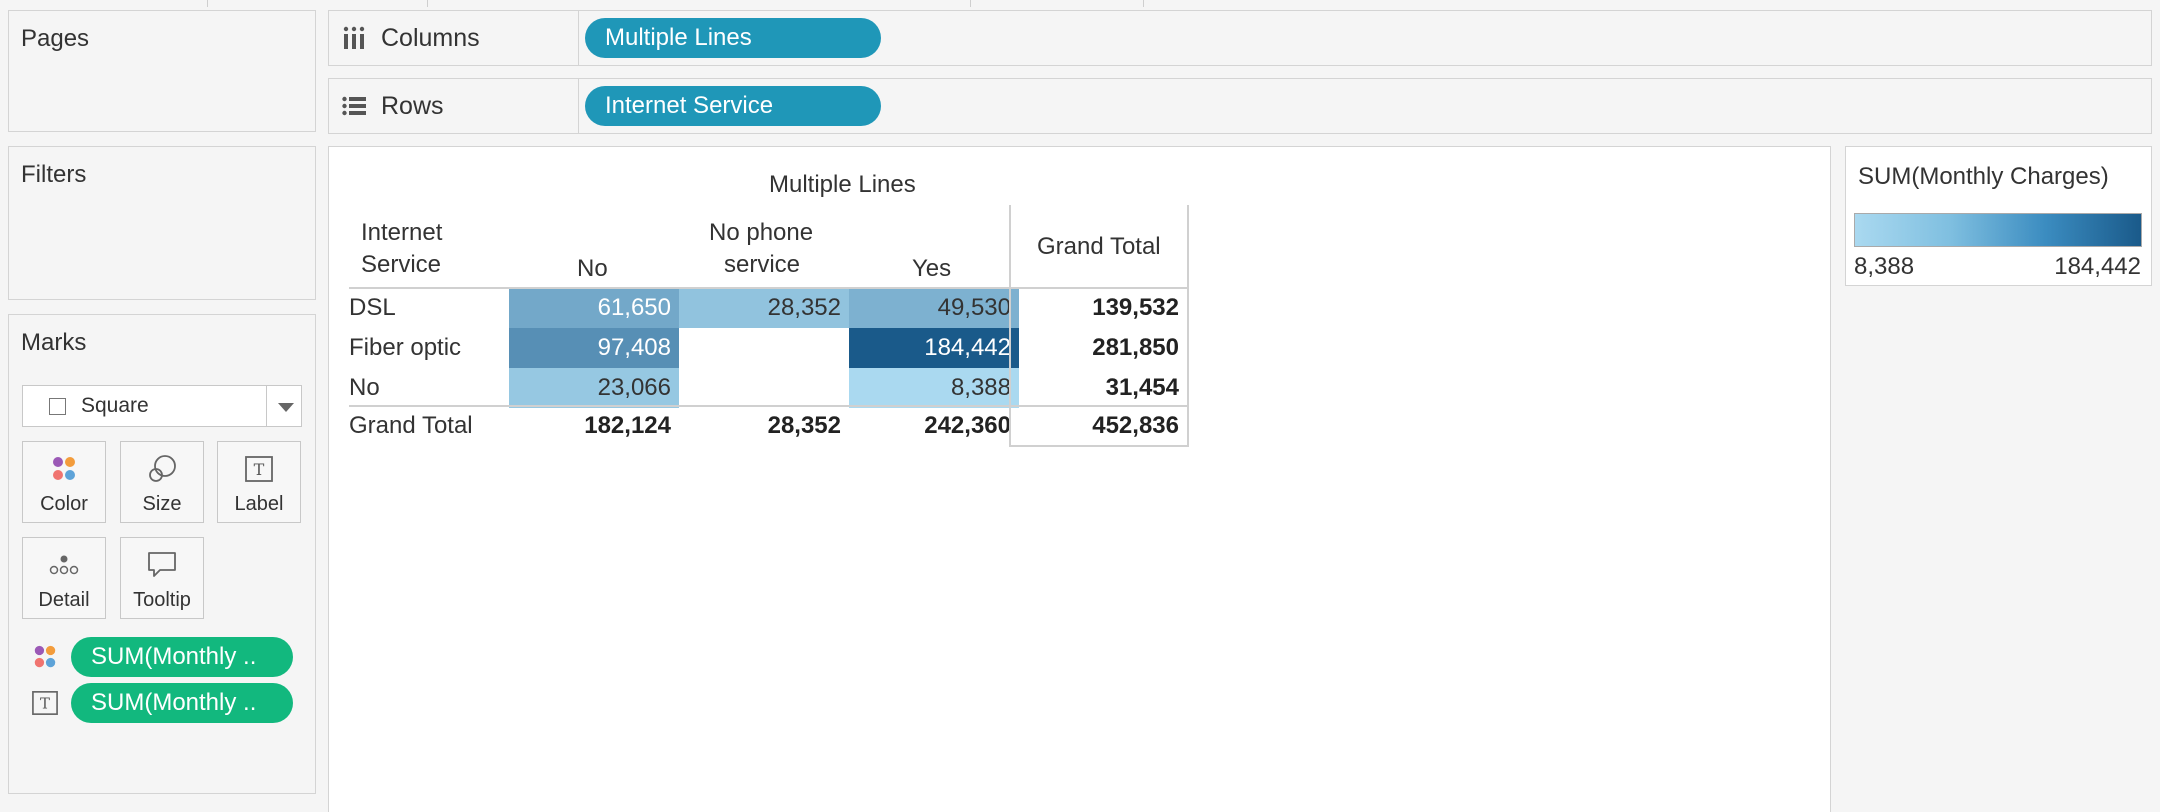 This screenshot has height=812, width=2160. What do you see at coordinates (733, 106) in the screenshot?
I see `rows-pill-internet-service: Internet Service` at bounding box center [733, 106].